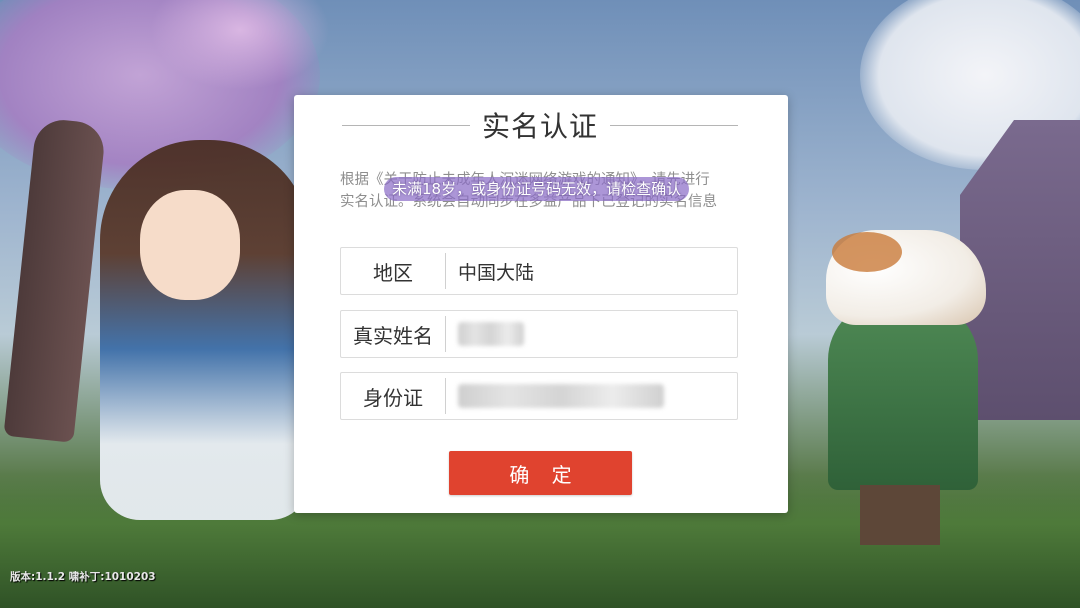  I want to click on title-divider-left, so click(406, 125).